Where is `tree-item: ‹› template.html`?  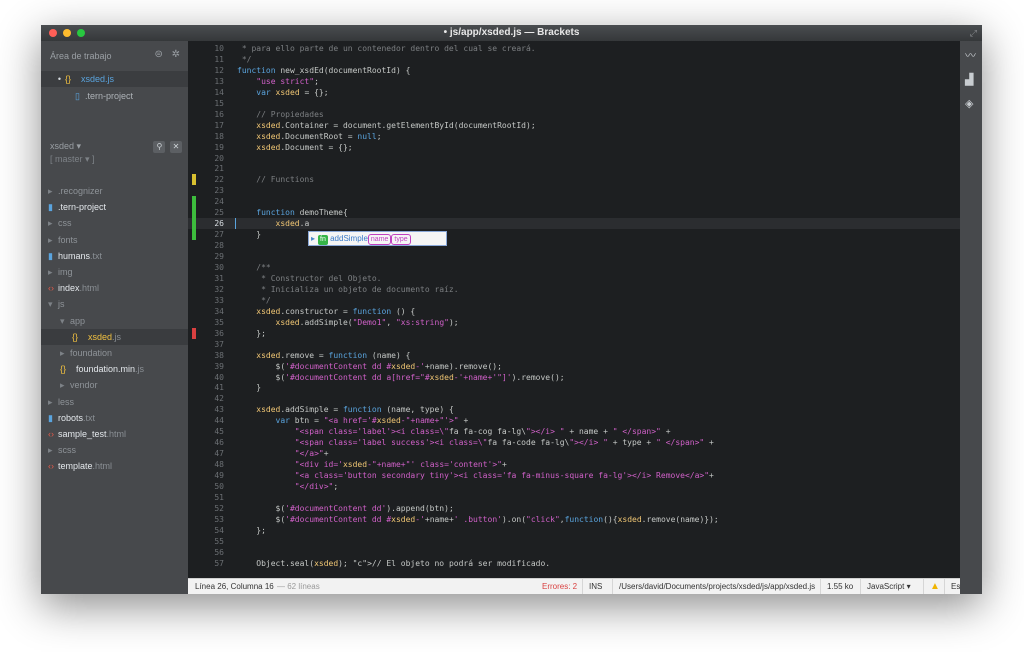 tree-item: ‹› template.html is located at coordinates (114, 466).